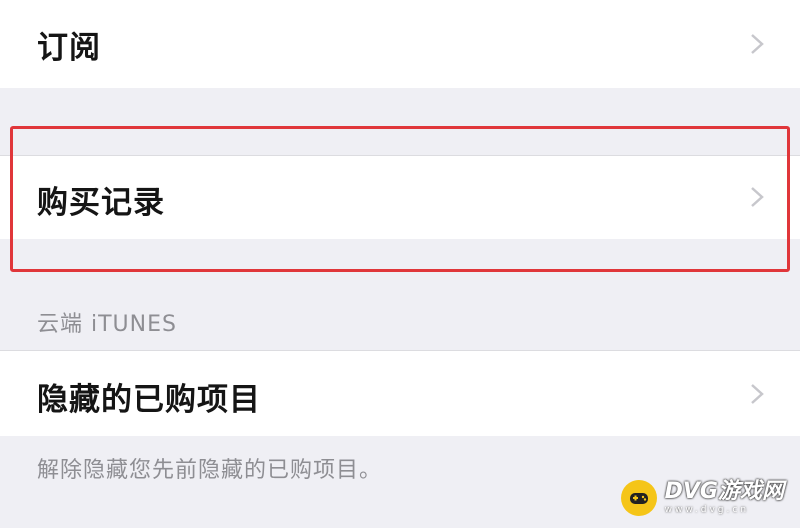  I want to click on hidden-purchases-label: 隐藏的已购项目, so click(149, 400).